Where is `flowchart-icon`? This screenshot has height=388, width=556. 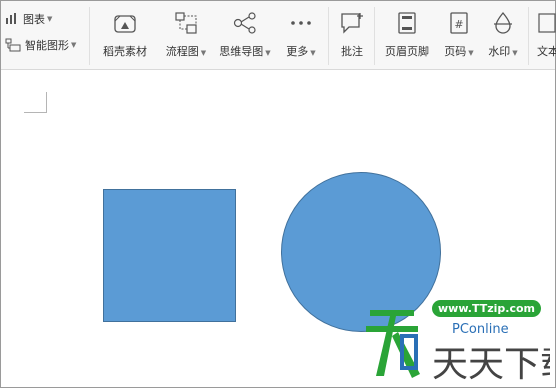
flowchart-icon is located at coordinates (186, 23).